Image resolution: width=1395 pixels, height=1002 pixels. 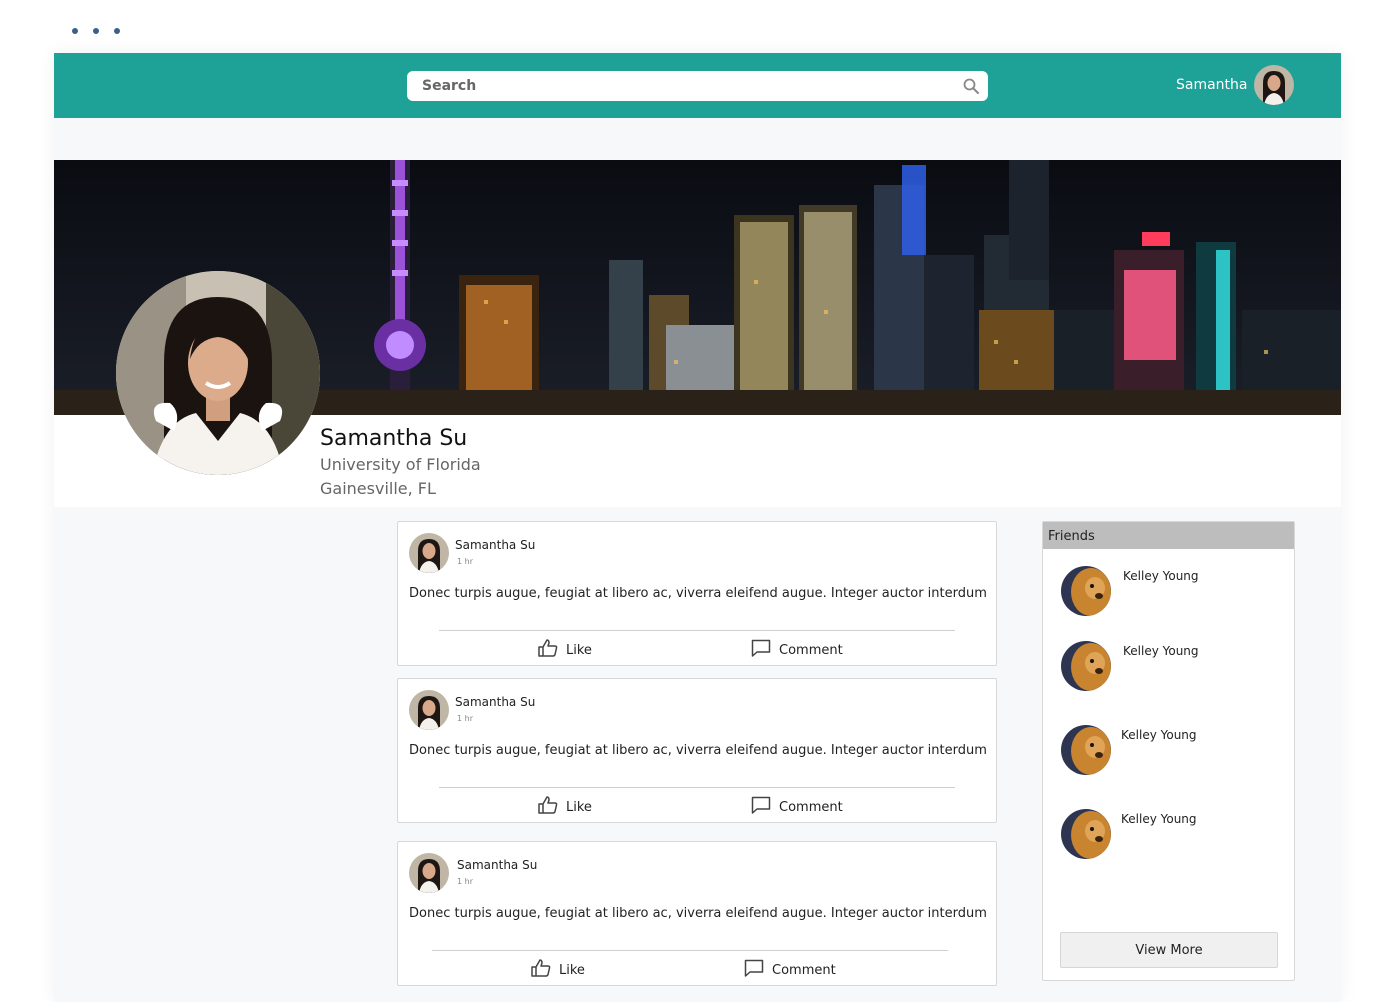 What do you see at coordinates (971, 86) in the screenshot?
I see `search-icon` at bounding box center [971, 86].